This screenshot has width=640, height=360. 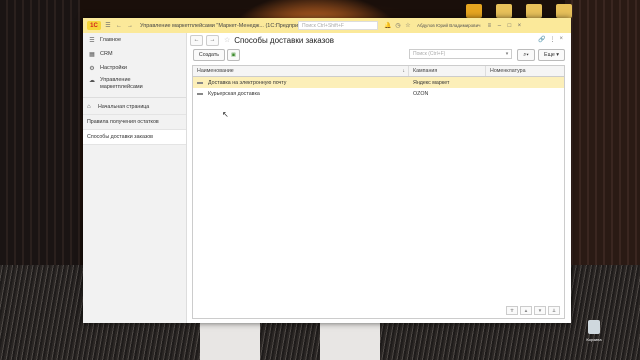 What do you see at coordinates (489, 25) in the screenshot?
I see `settings-icon: ≡` at bounding box center [489, 25].